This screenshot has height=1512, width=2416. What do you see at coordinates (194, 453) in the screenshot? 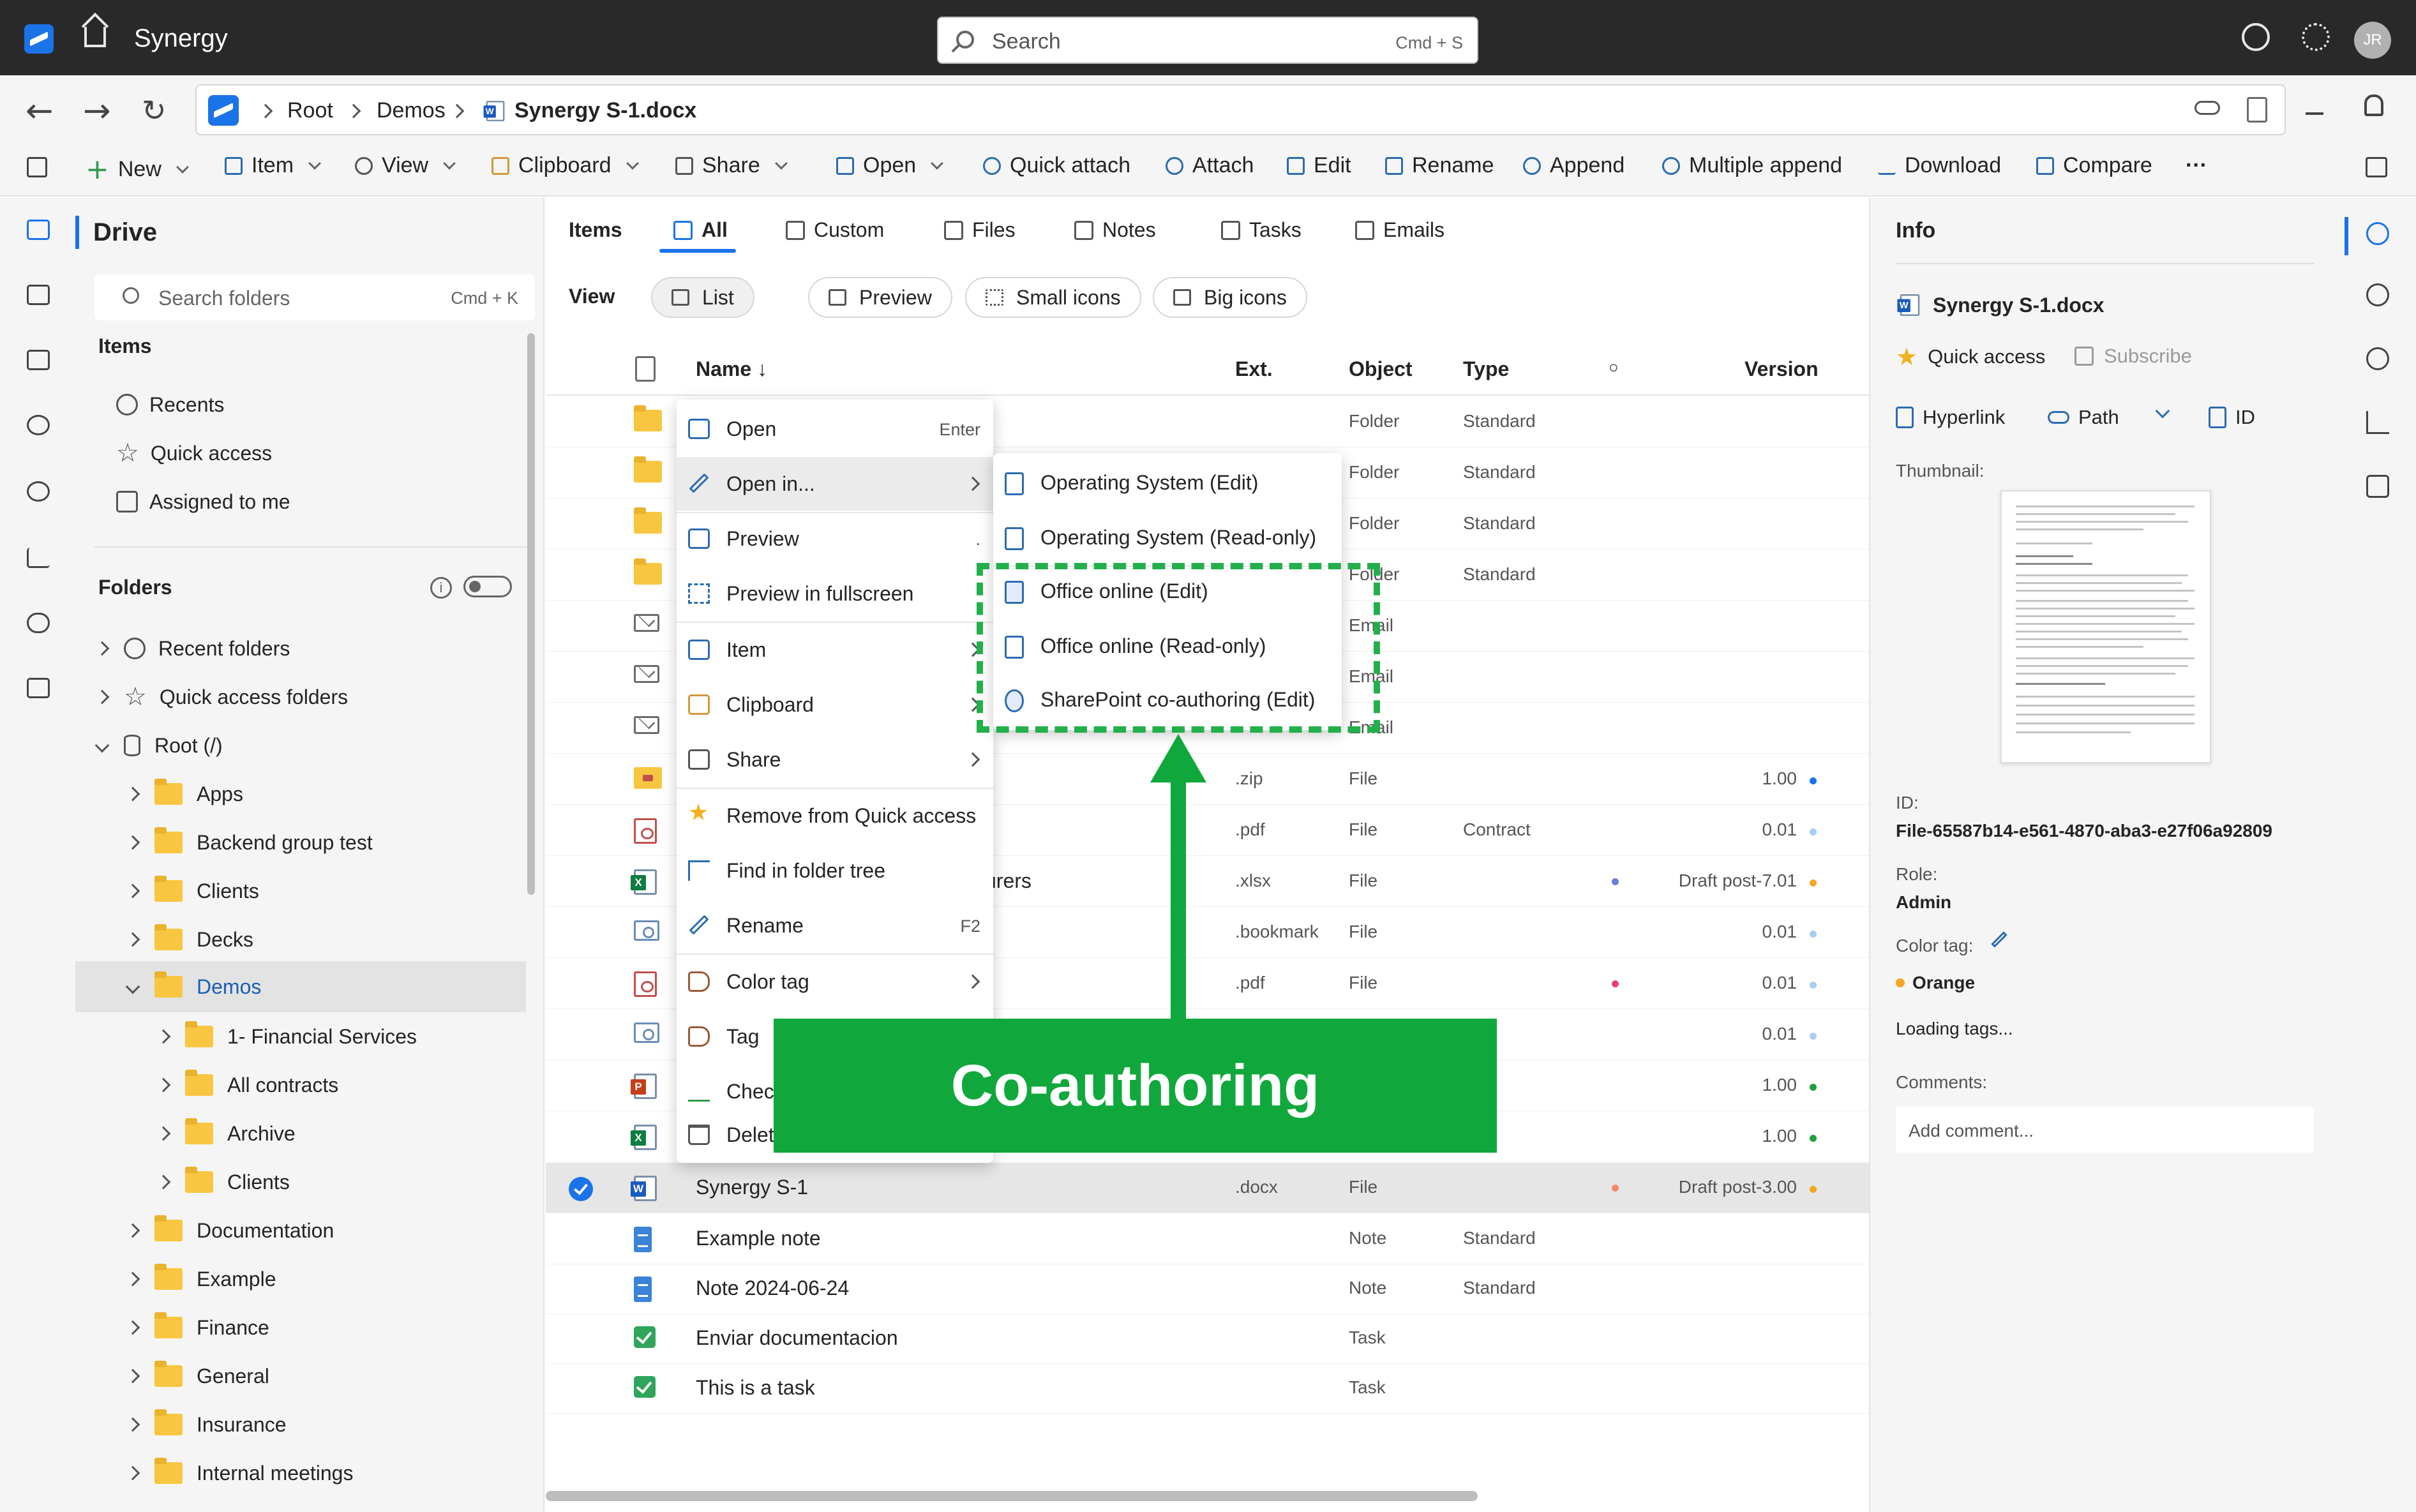
I see `sidebar-item-quick-access: ☆ Quick access` at bounding box center [194, 453].